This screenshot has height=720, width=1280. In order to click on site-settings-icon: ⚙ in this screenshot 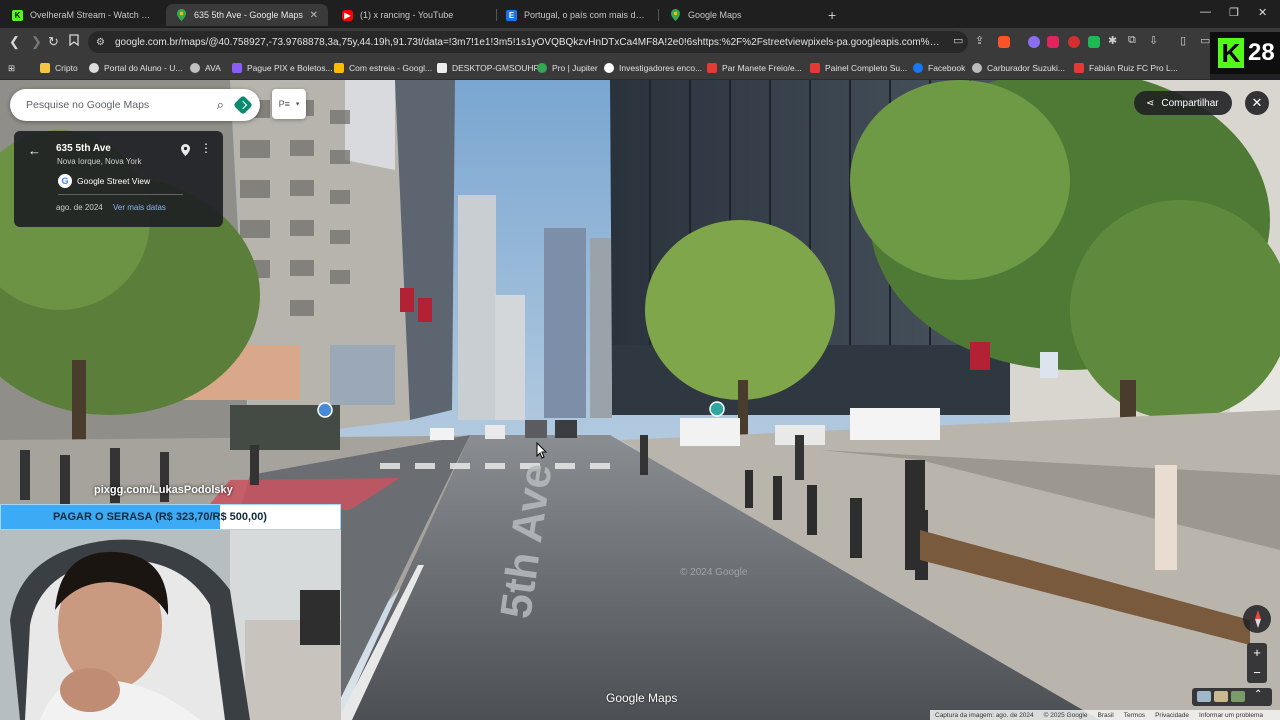, I will do `click(100, 42)`.